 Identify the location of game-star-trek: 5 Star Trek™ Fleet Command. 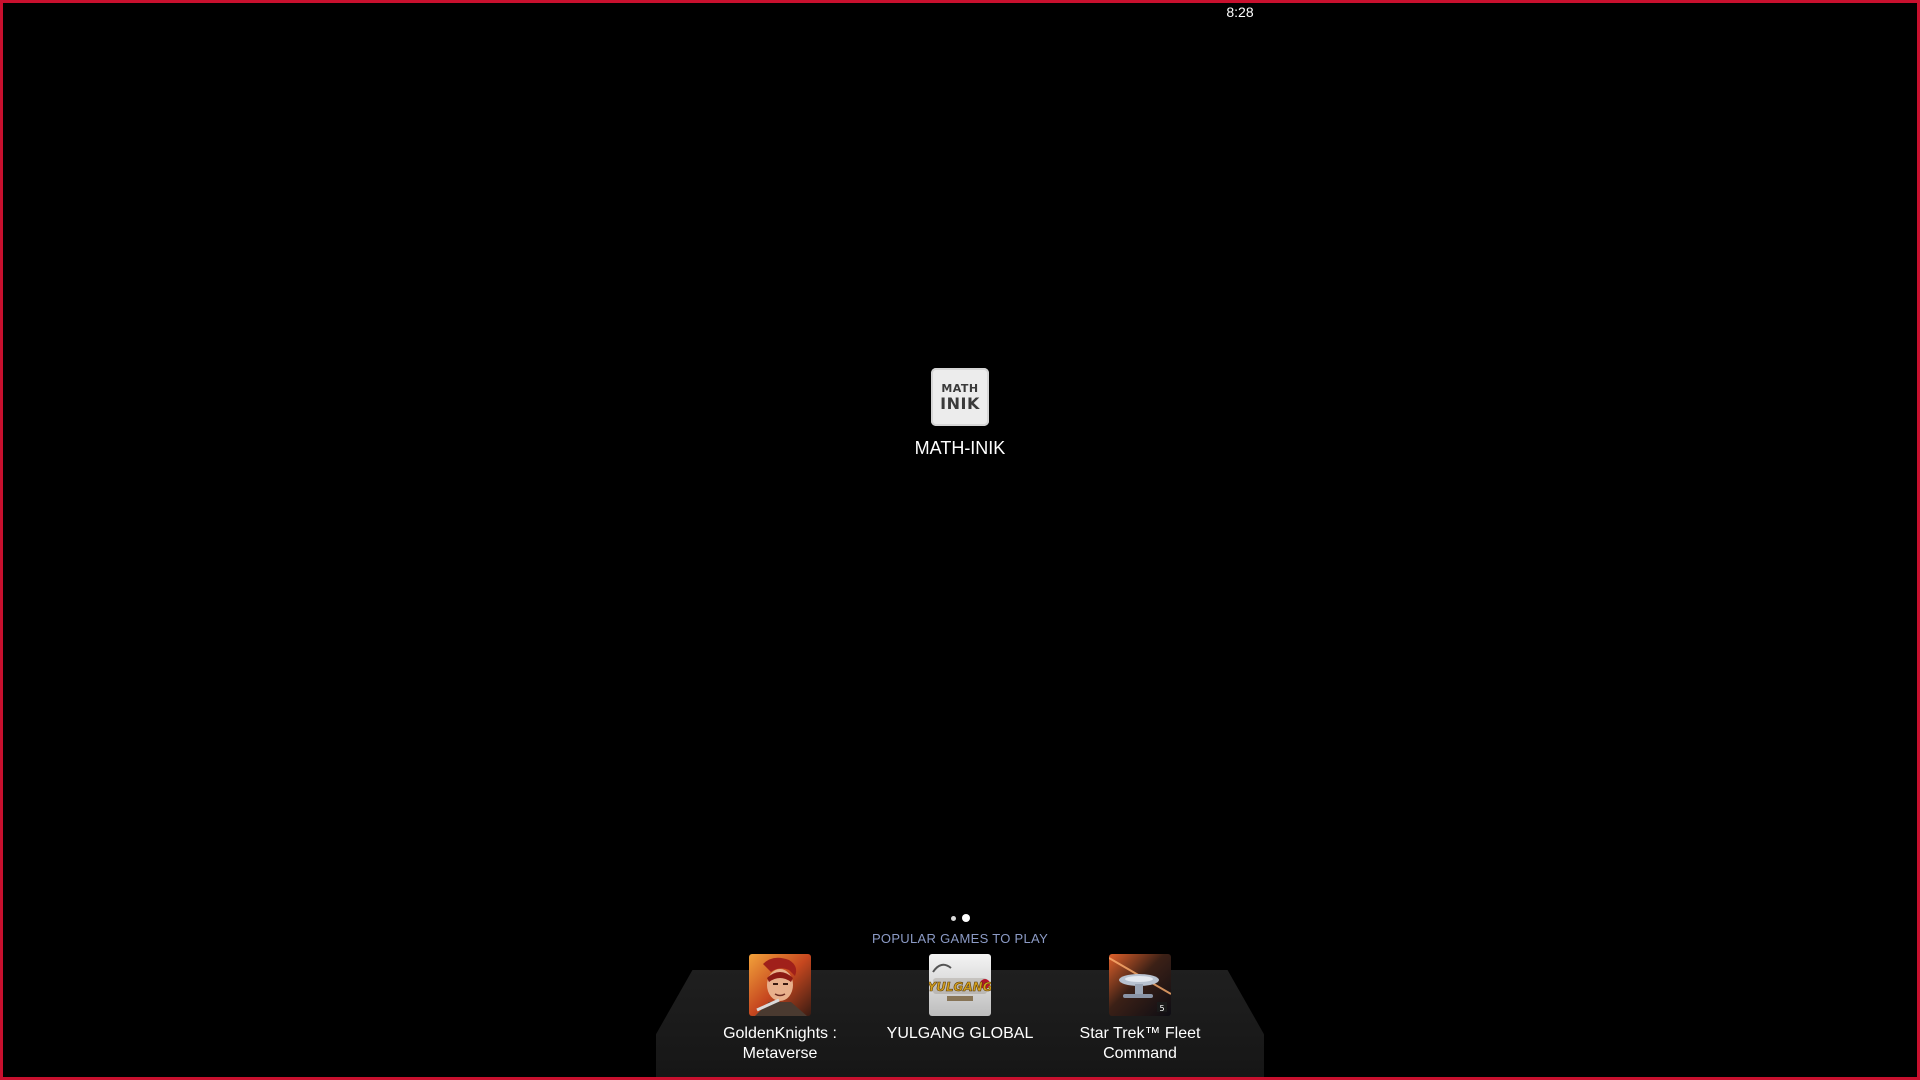
(1140, 1009).